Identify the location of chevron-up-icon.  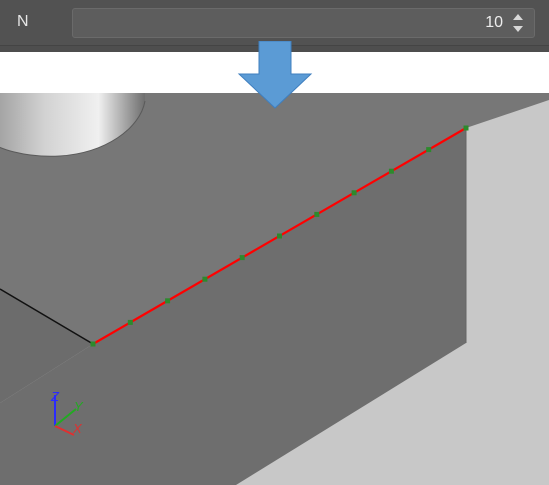
(518, 17).